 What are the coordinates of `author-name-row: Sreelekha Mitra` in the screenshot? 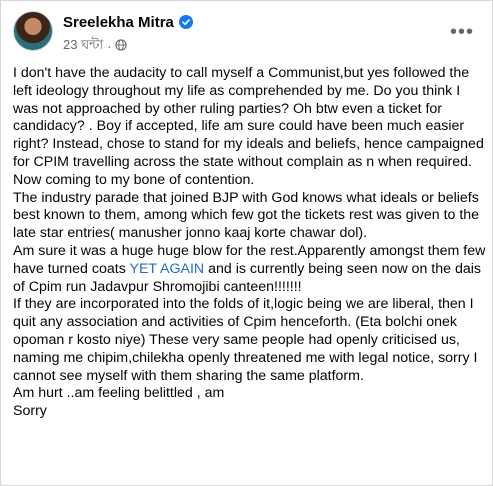 It's located at (128, 23).